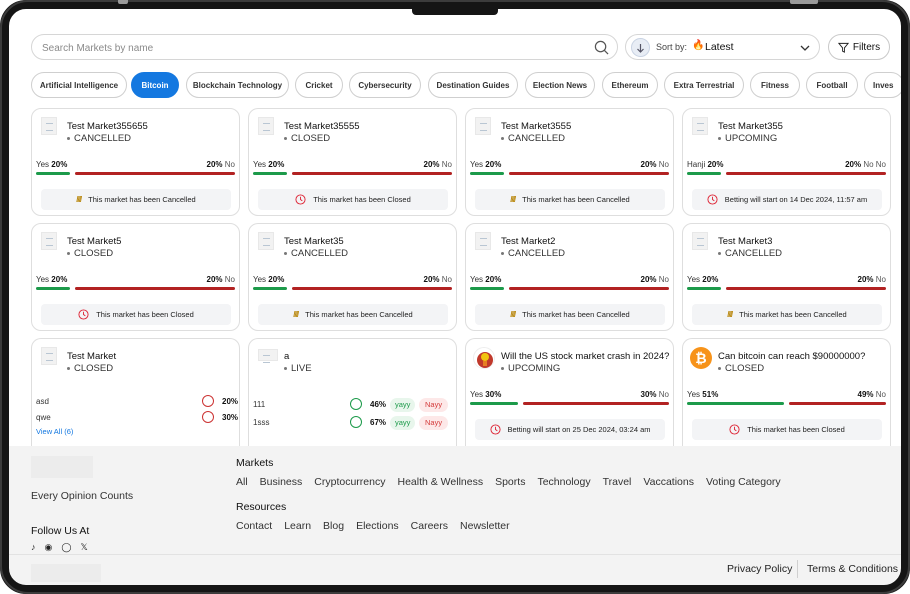 Image resolution: width=910 pixels, height=594 pixels. I want to click on footer-link: Business, so click(281, 482).